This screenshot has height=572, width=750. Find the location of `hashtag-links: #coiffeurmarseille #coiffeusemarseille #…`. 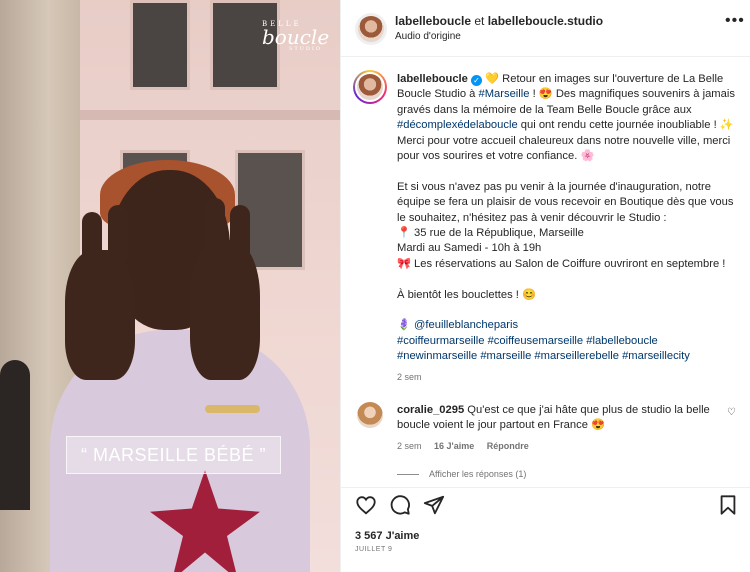

hashtag-links: #coiffeurmarseille #coiffeusemarseille #… is located at coordinates (567, 341).